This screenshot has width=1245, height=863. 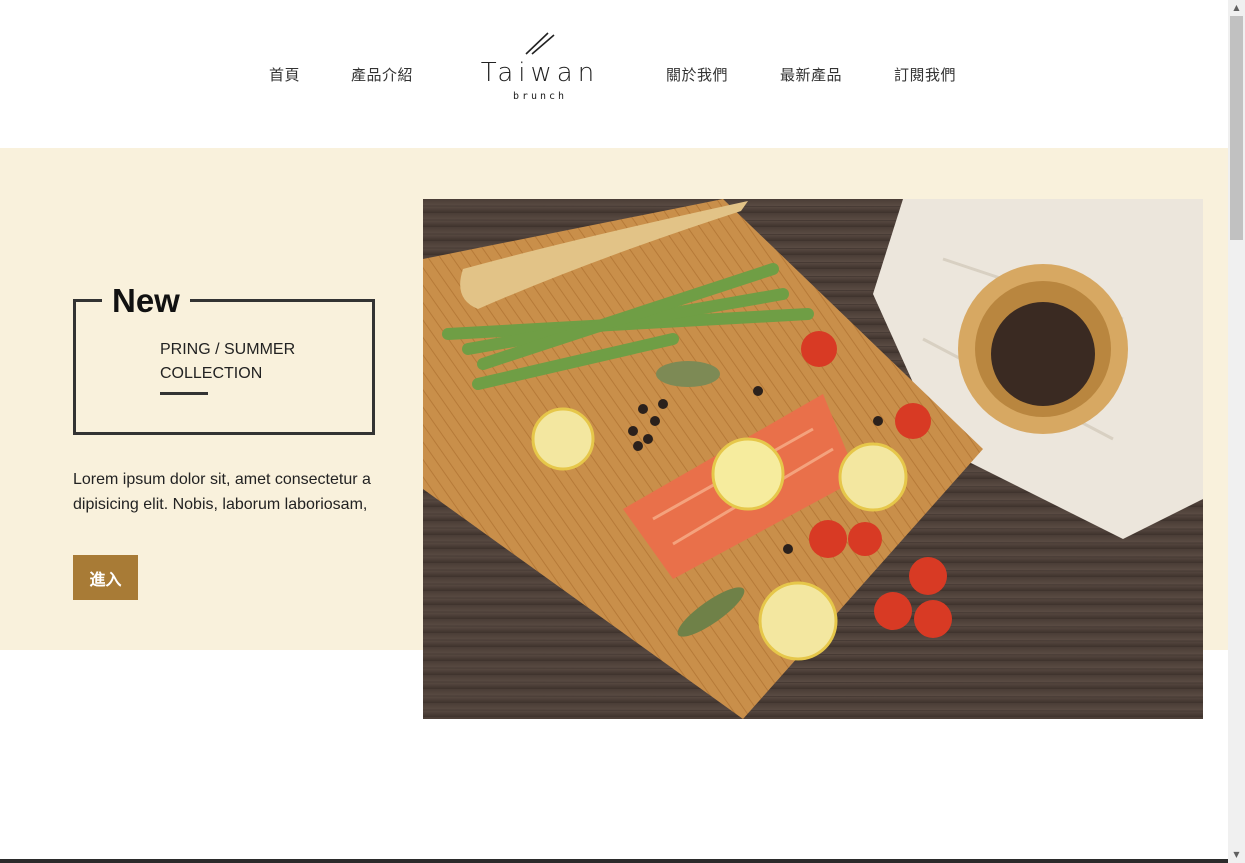 What do you see at coordinates (540, 96) in the screenshot?
I see `logo-subtitle: brunch` at bounding box center [540, 96].